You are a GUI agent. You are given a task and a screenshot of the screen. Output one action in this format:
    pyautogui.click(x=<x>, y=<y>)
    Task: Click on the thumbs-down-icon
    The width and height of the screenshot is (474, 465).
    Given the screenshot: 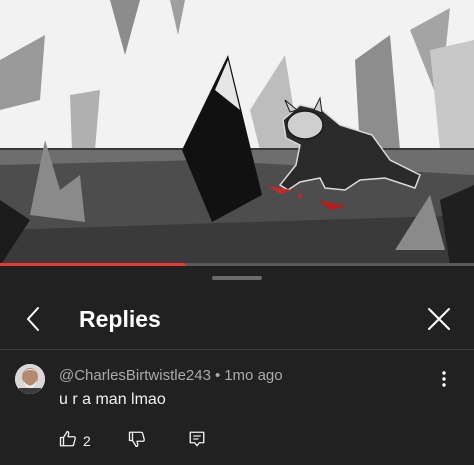 What is the action you would take?
    pyautogui.click(x=137, y=441)
    